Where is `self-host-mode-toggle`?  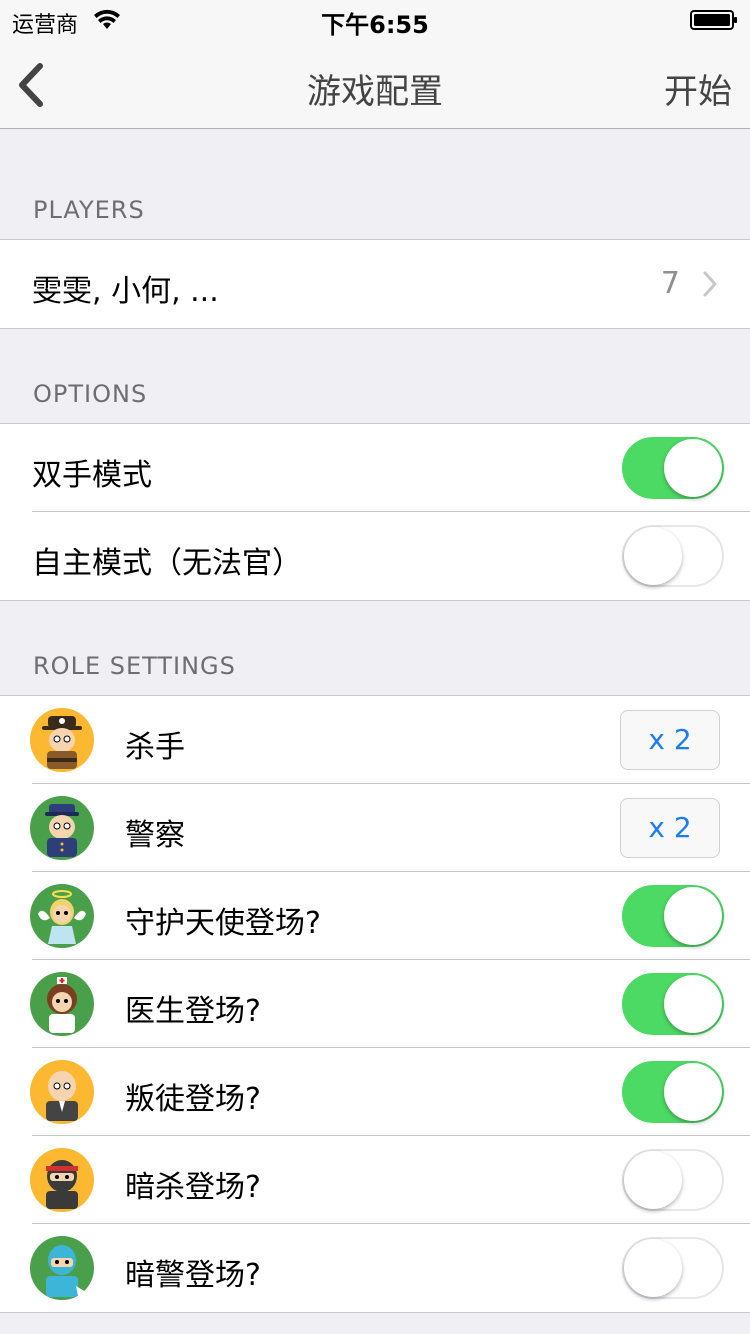 self-host-mode-toggle is located at coordinates (673, 556).